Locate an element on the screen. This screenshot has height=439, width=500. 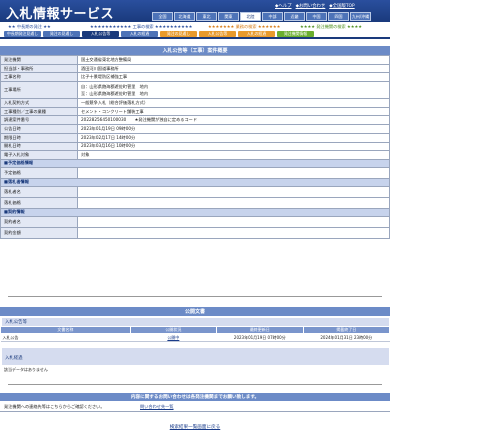
field-label: 発注機関 is located at coordinates (39, 60).